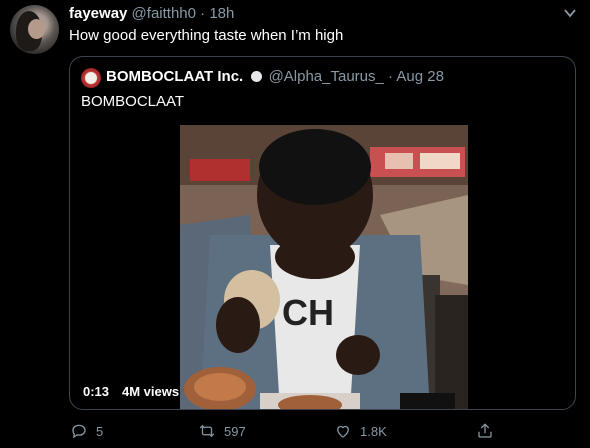 This screenshot has width=590, height=448. What do you see at coordinates (235, 431) in the screenshot?
I see `retweet-count: 597` at bounding box center [235, 431].